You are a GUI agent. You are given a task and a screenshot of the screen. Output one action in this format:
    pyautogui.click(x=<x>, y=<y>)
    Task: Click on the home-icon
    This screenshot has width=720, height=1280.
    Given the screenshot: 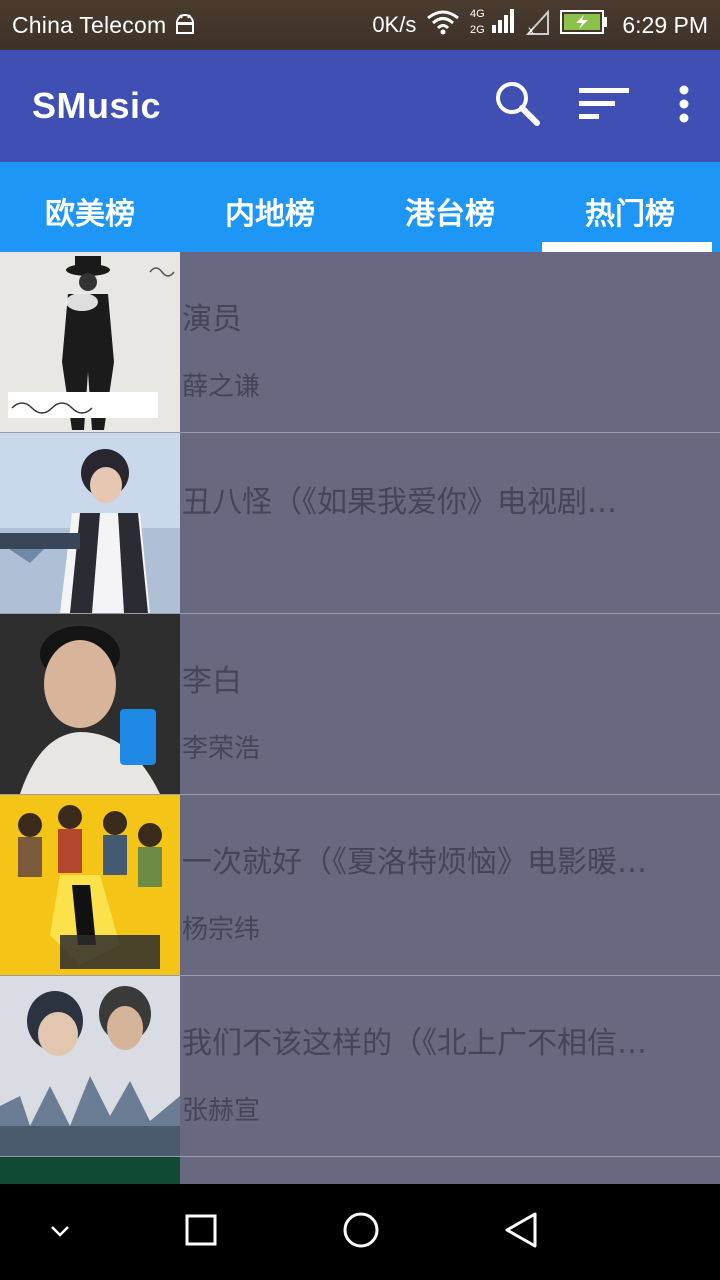 What is the action you would take?
    pyautogui.click(x=361, y=1232)
    